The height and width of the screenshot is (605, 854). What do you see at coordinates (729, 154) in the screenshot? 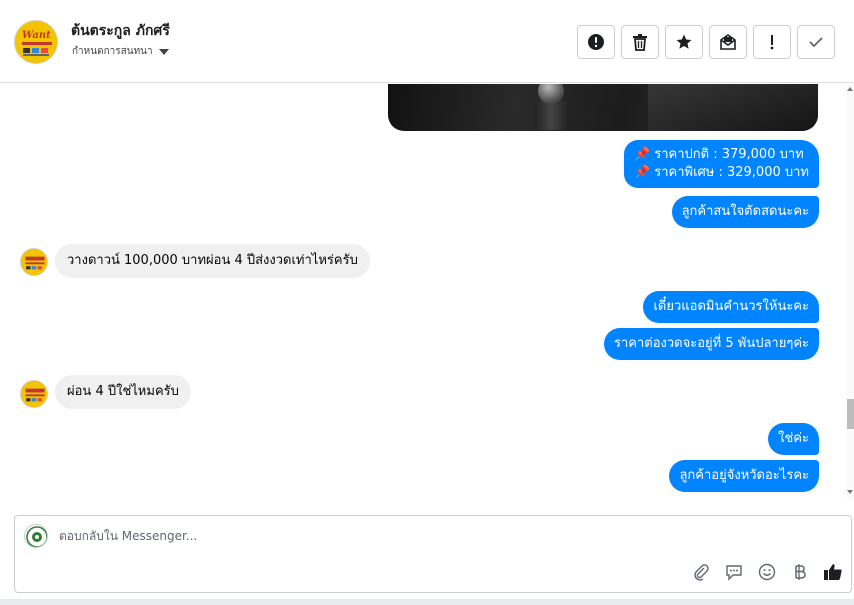
I see `price-normal-text: ราคาปกติ : 379,000 บาท` at bounding box center [729, 154].